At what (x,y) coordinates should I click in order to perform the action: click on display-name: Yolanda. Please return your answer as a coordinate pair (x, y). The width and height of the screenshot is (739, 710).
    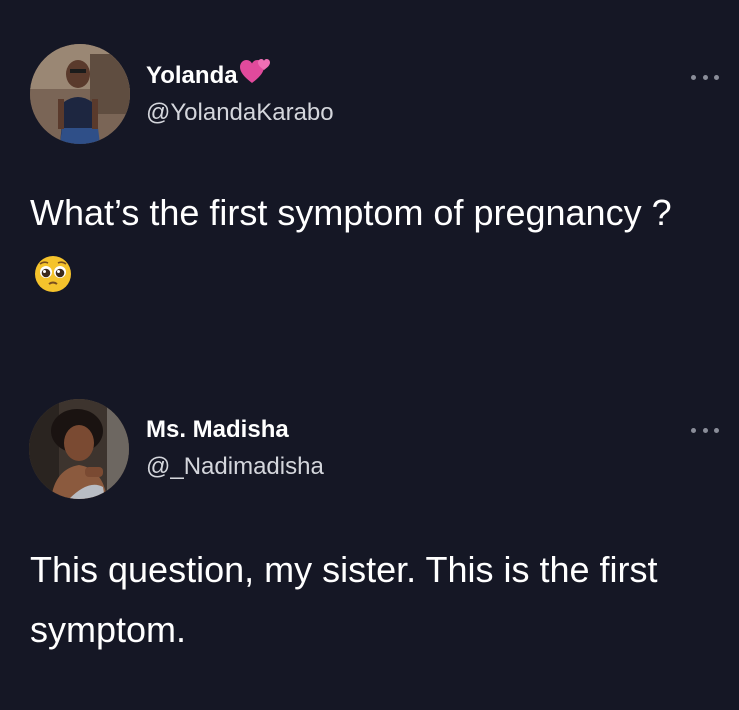
    Looking at the image, I should click on (192, 76).